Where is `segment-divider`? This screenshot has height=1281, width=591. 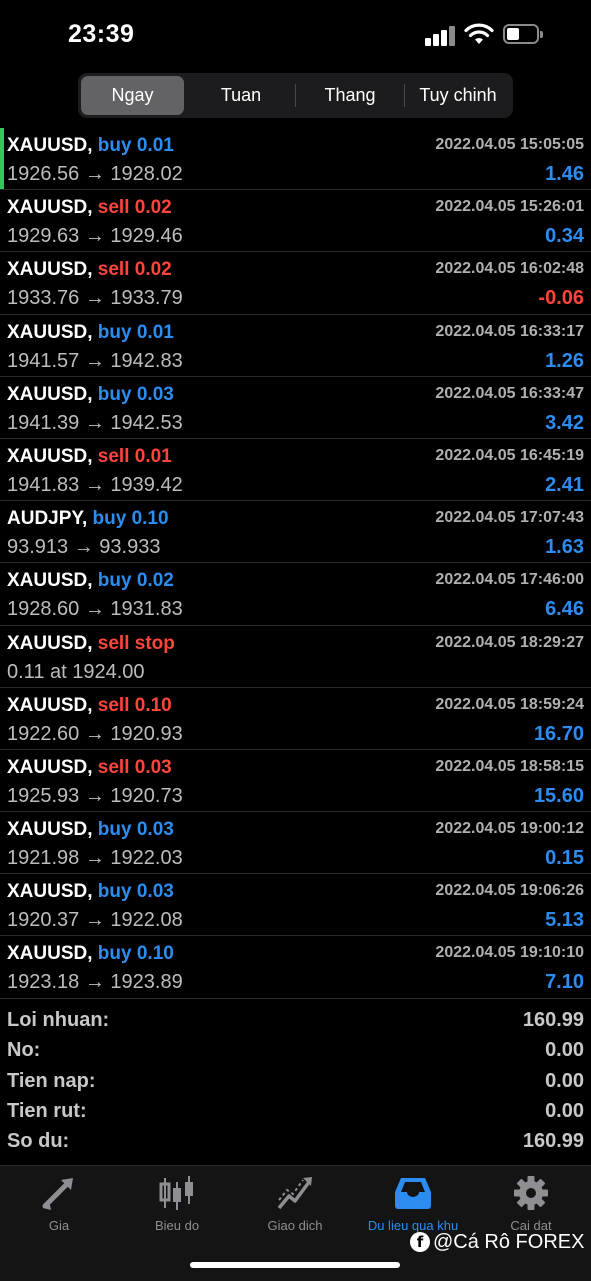
segment-divider is located at coordinates (295, 95).